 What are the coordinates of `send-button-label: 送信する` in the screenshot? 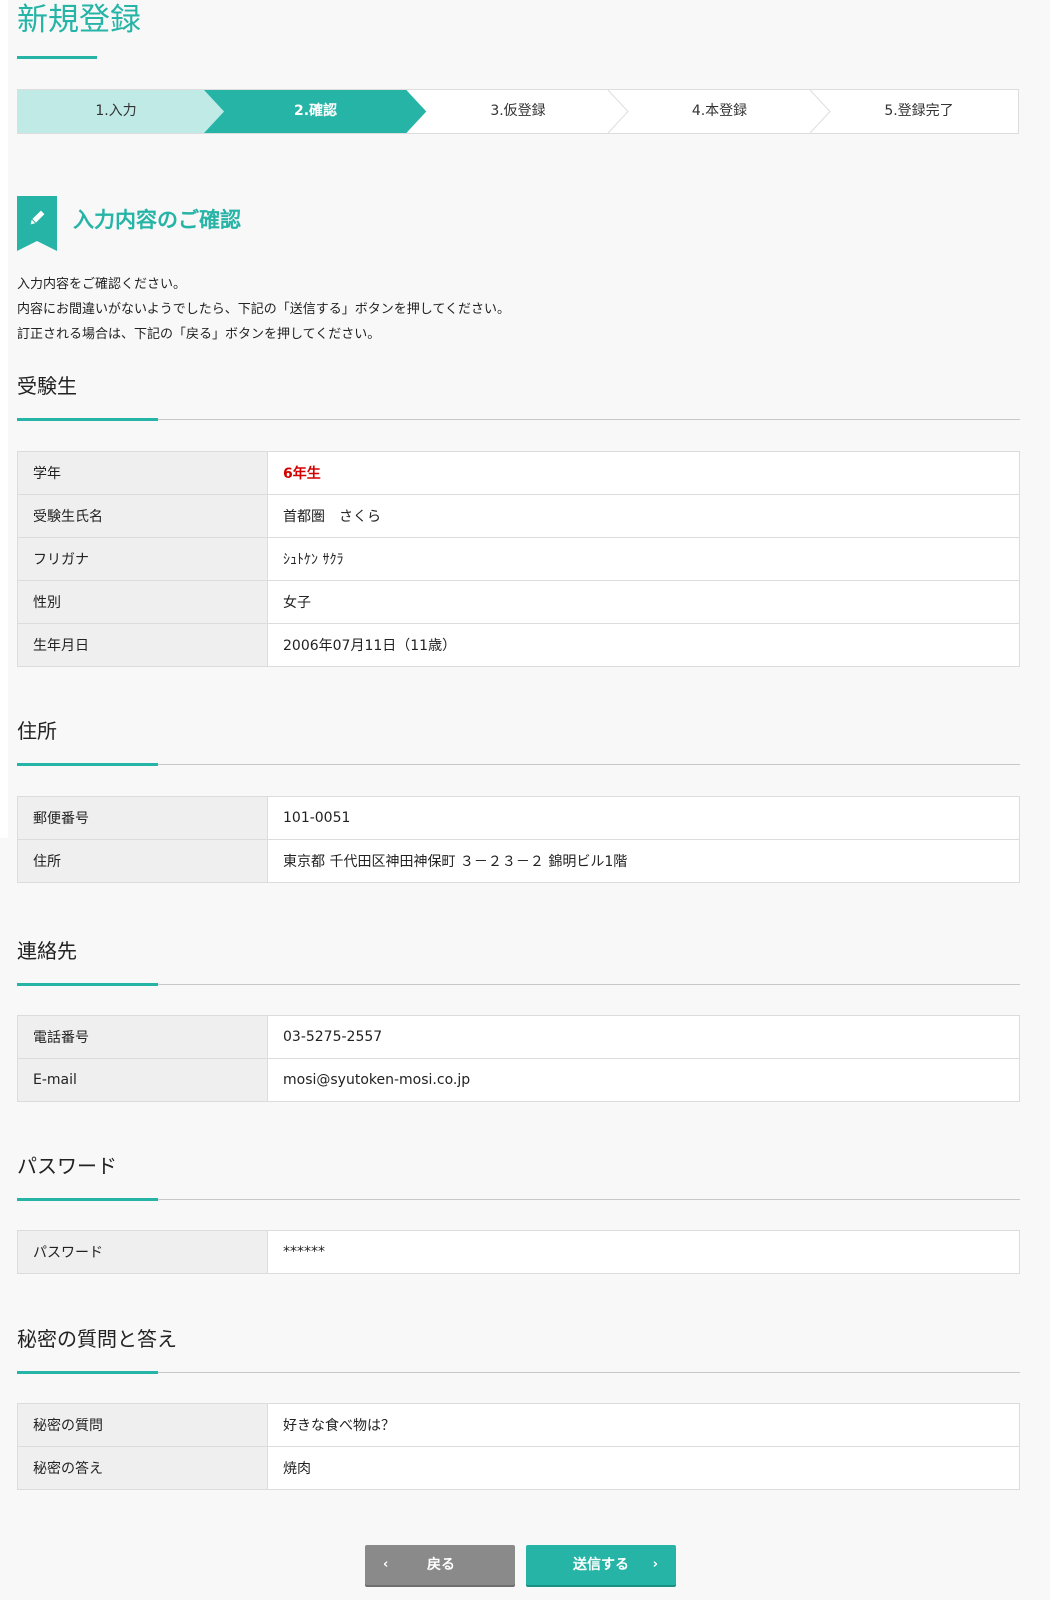 It's located at (601, 1565).